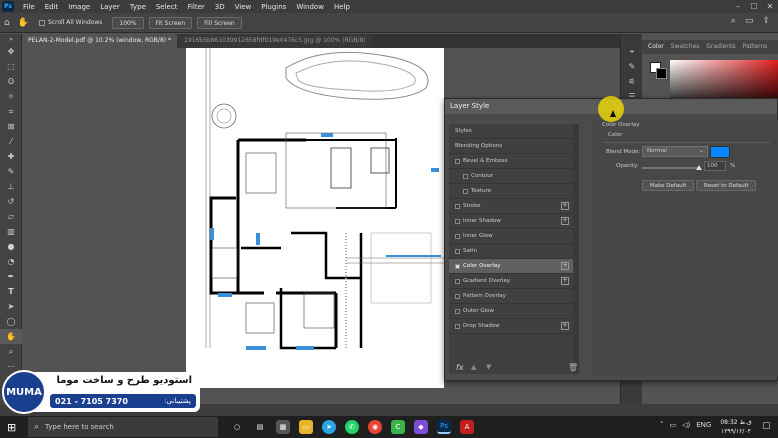 The width and height of the screenshot is (778, 438). Describe the element at coordinates (661, 73) in the screenshot. I see `background-color-swatch` at that location.